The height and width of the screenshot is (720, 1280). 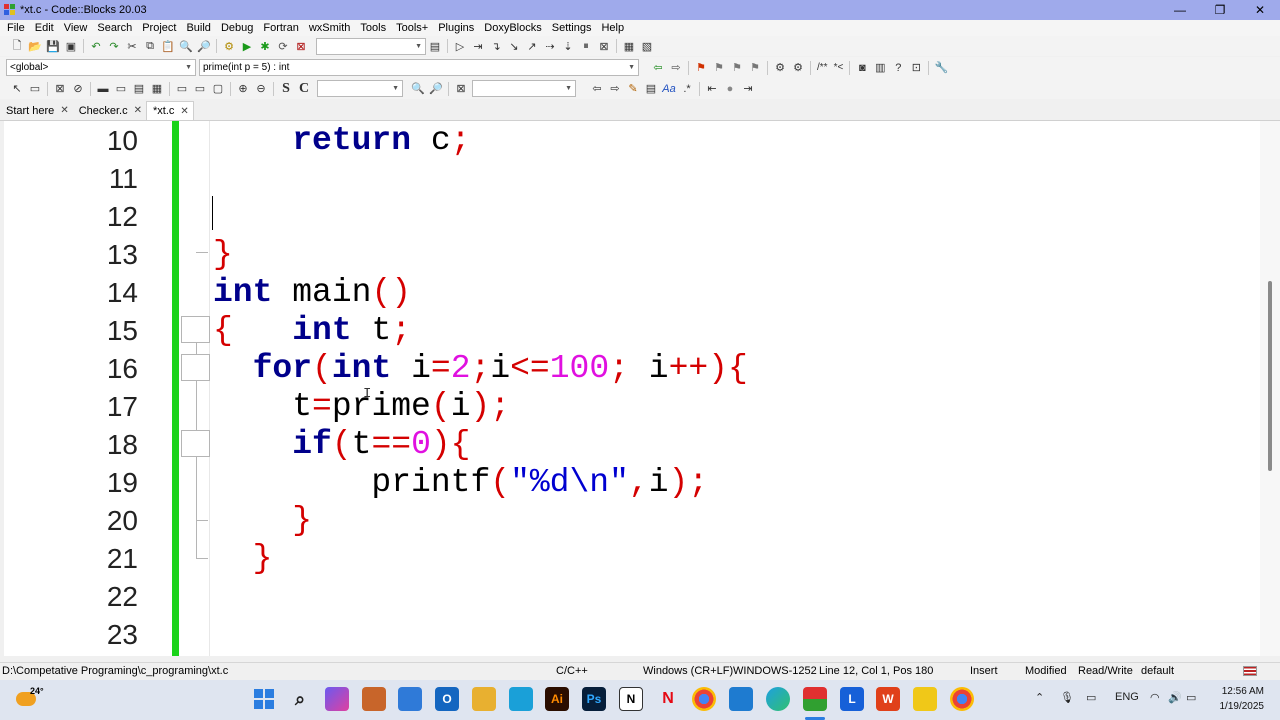 I want to click on code-line: 20 }, so click(x=630, y=521).